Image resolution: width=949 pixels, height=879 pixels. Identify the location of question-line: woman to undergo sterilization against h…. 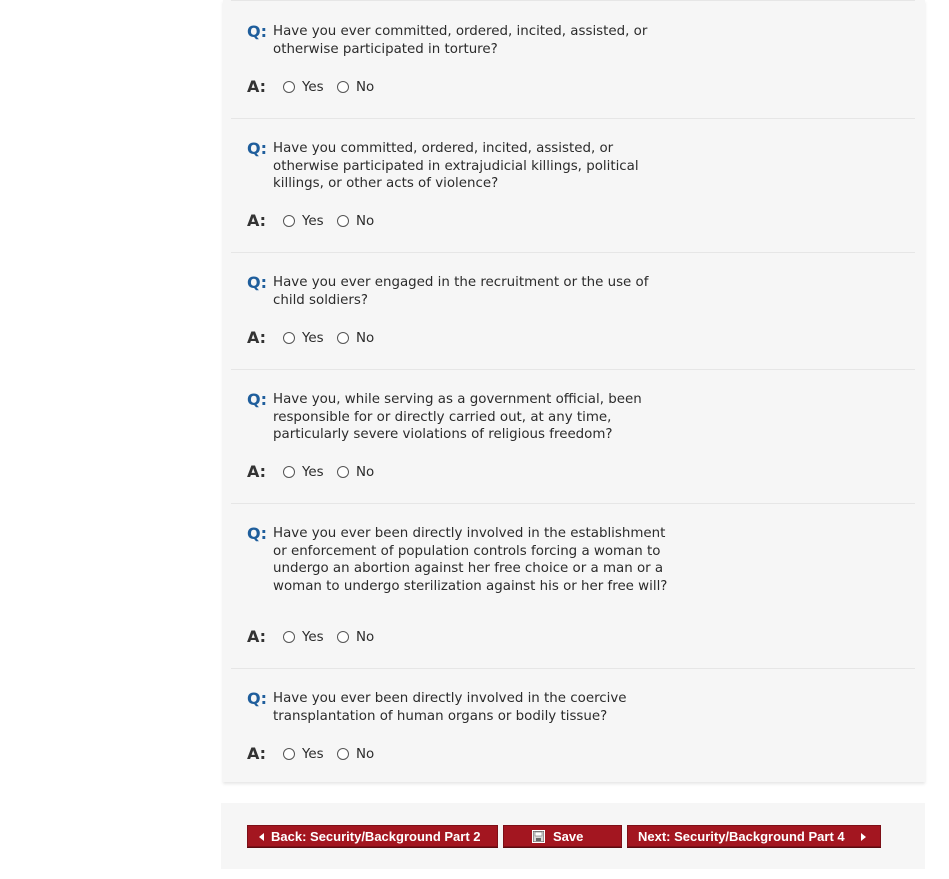
(470, 586).